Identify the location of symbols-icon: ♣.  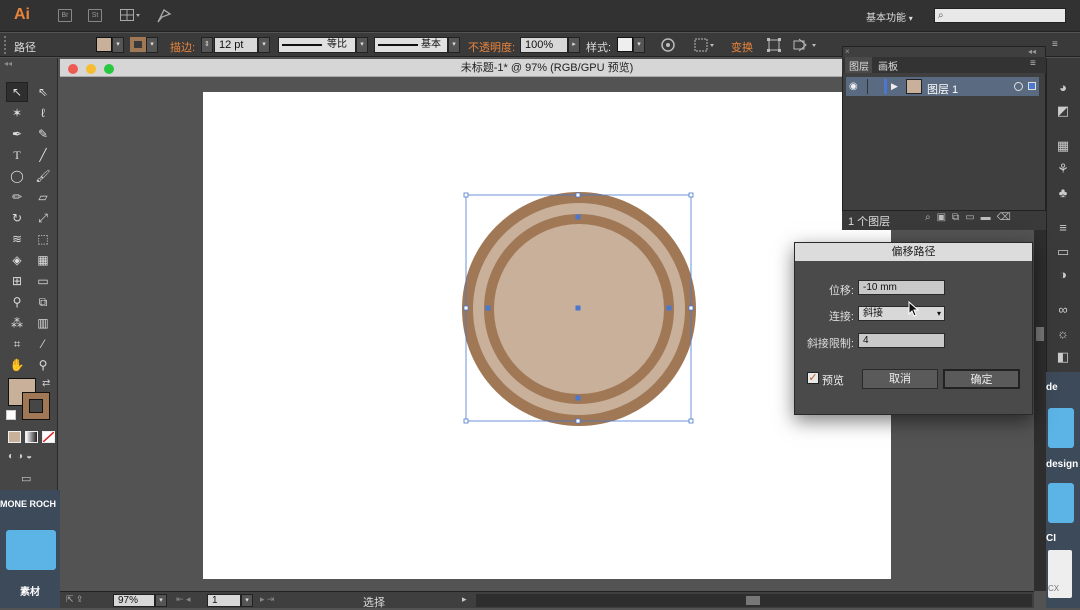
(1063, 193).